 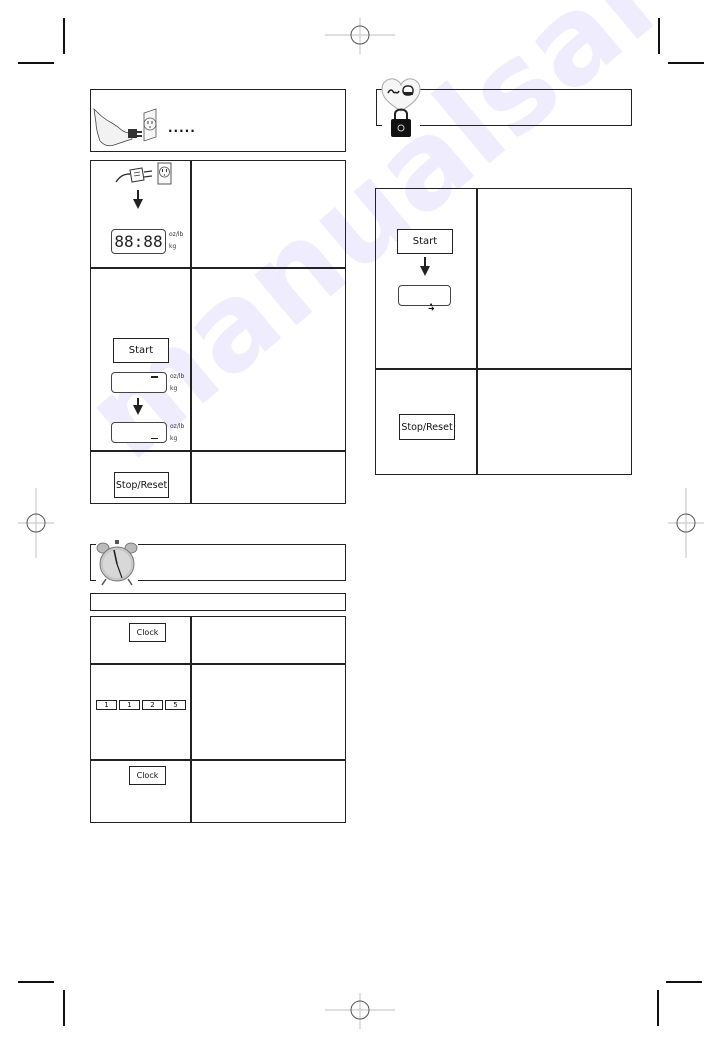 I want to click on plug-icon, so click(x=134, y=175).